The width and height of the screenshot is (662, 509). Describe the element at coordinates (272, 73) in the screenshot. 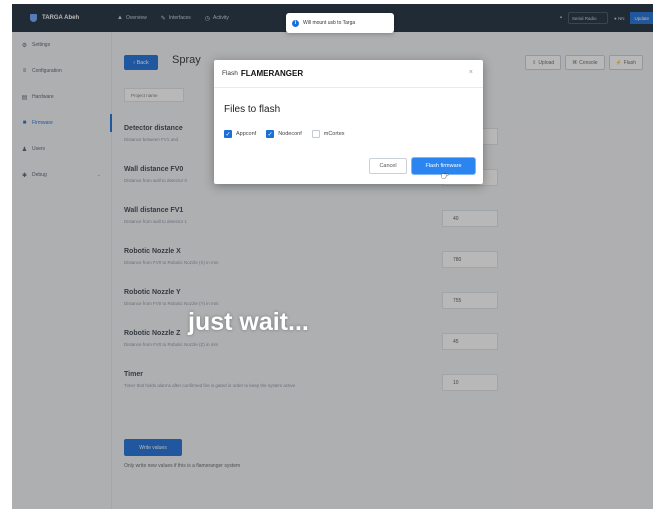

I see `dialog-device-name: FLAMERANGER` at that location.